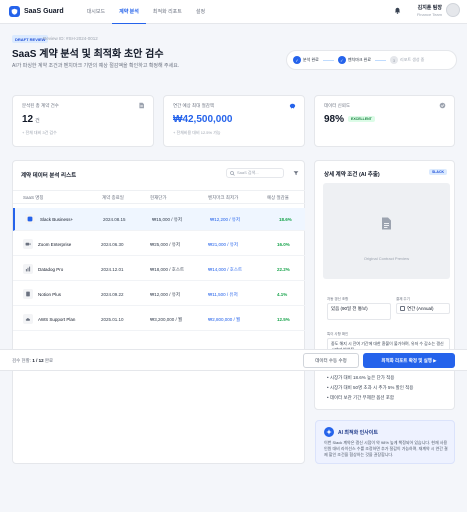 The height and width of the screenshot is (512, 467). I want to click on kpi-value: 98% EXCELLENT, so click(349, 119).